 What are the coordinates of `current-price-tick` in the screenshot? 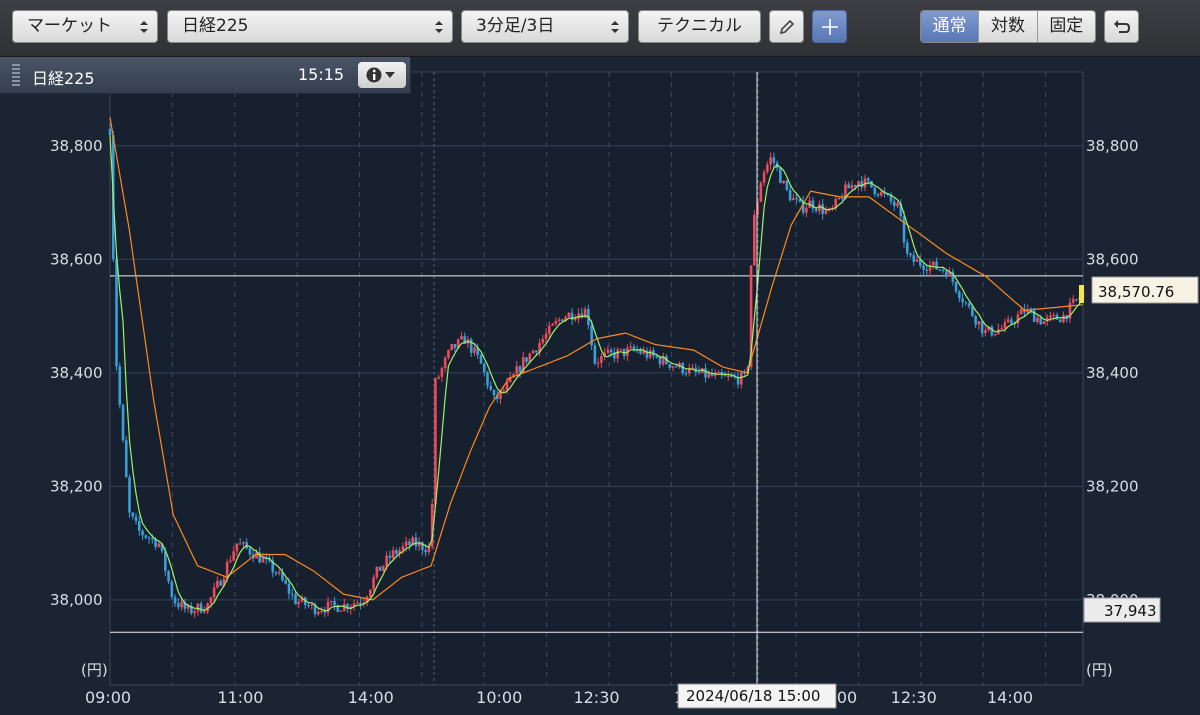 It's located at (1081, 294).